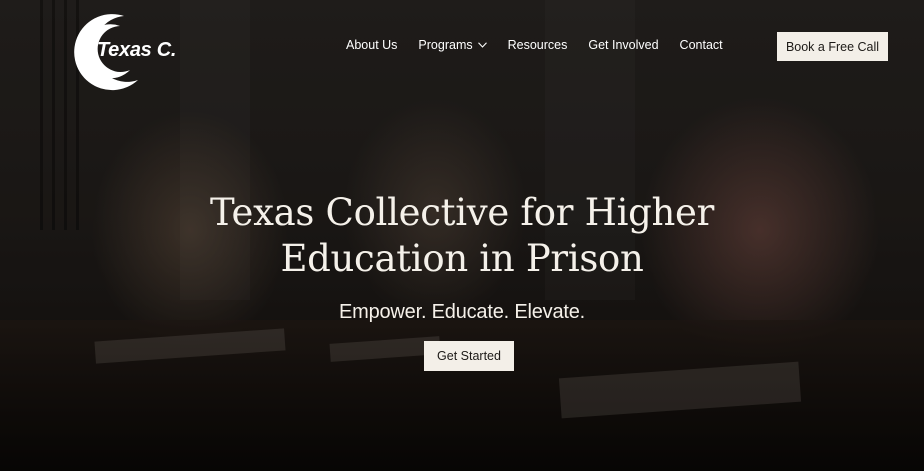  I want to click on hero-tagline: Empower. Educate. Elevate., so click(462, 312).